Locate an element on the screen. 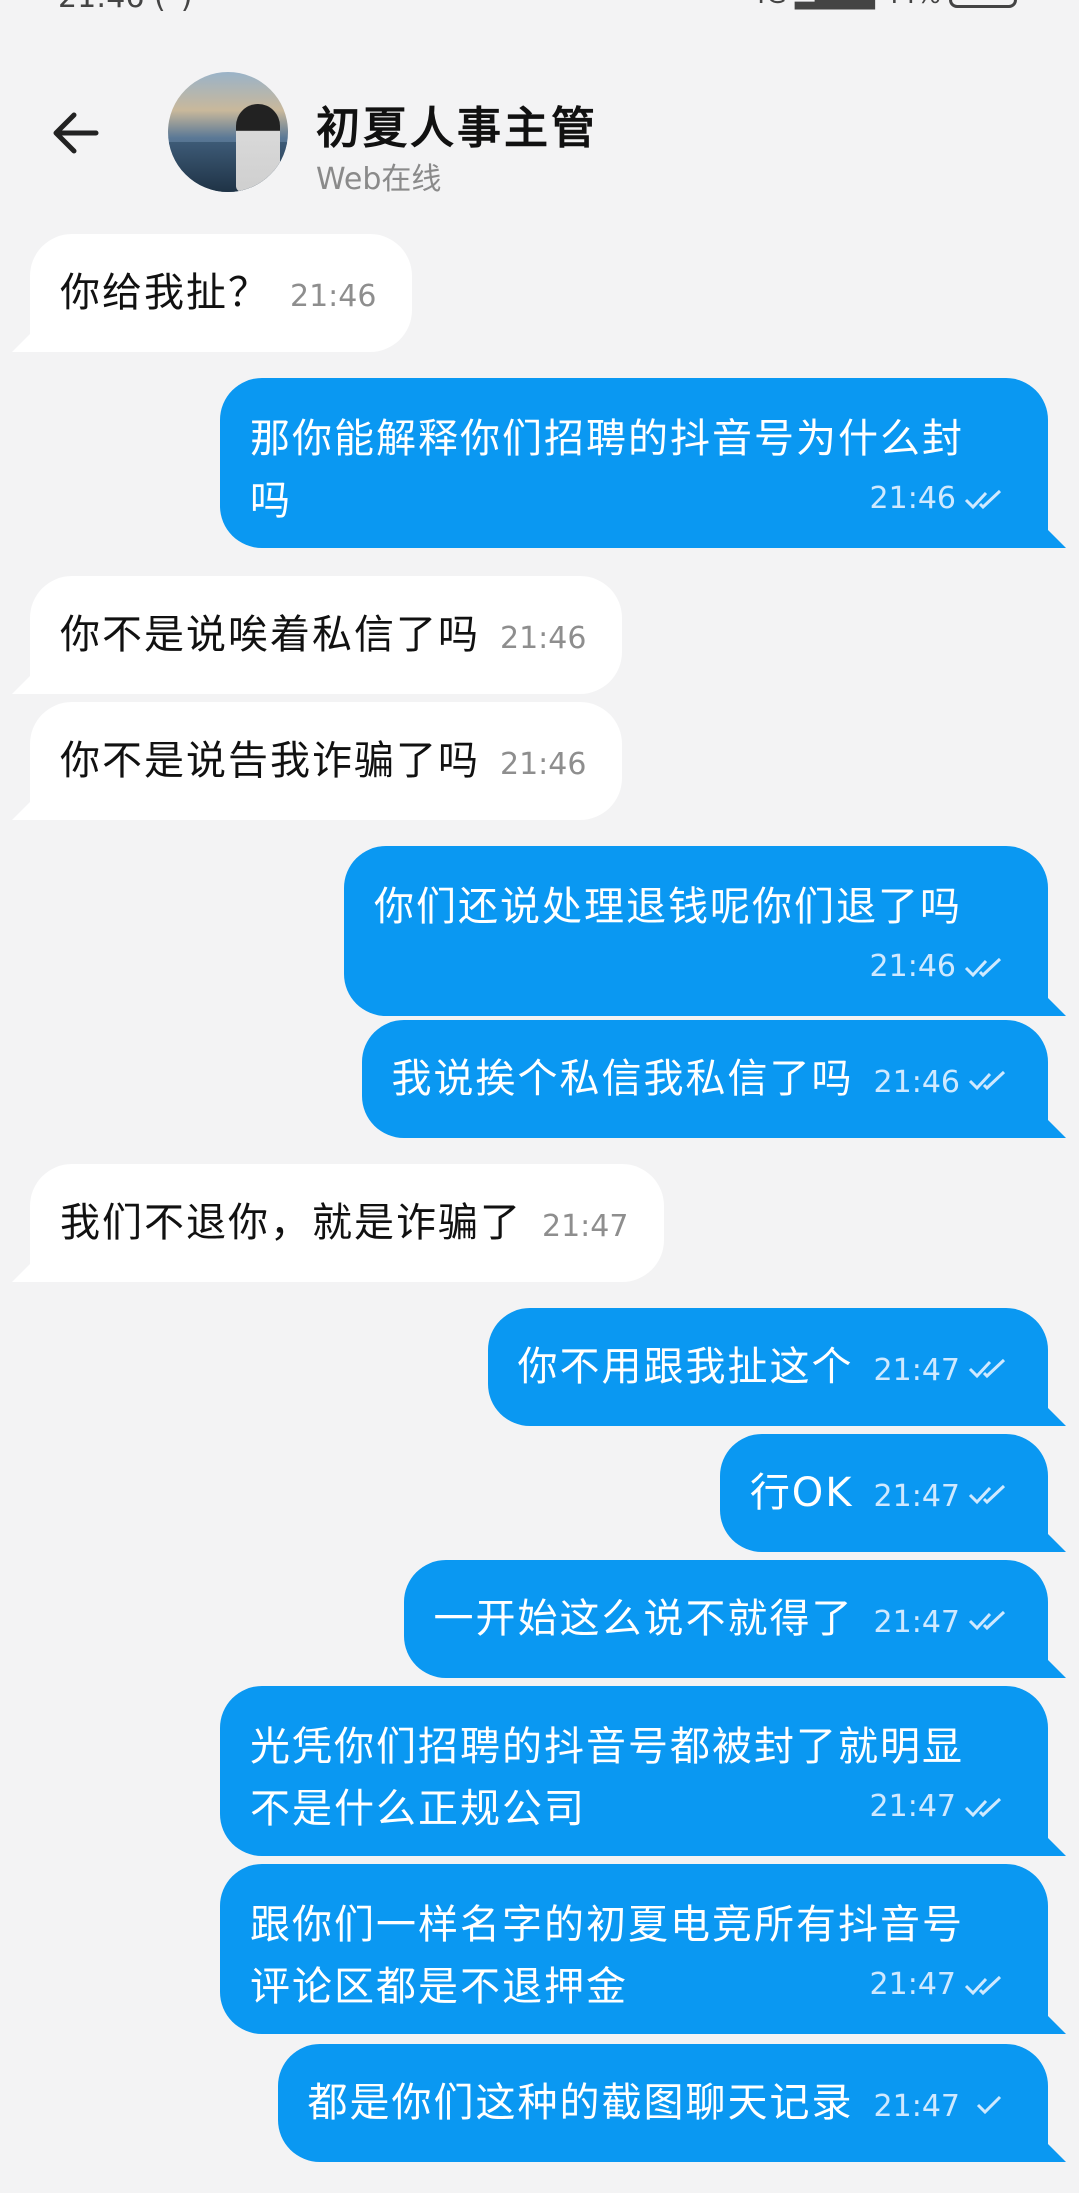  outgoing-message: 都是你们这种的截图聊天记录 21:47 is located at coordinates (662, 2103).